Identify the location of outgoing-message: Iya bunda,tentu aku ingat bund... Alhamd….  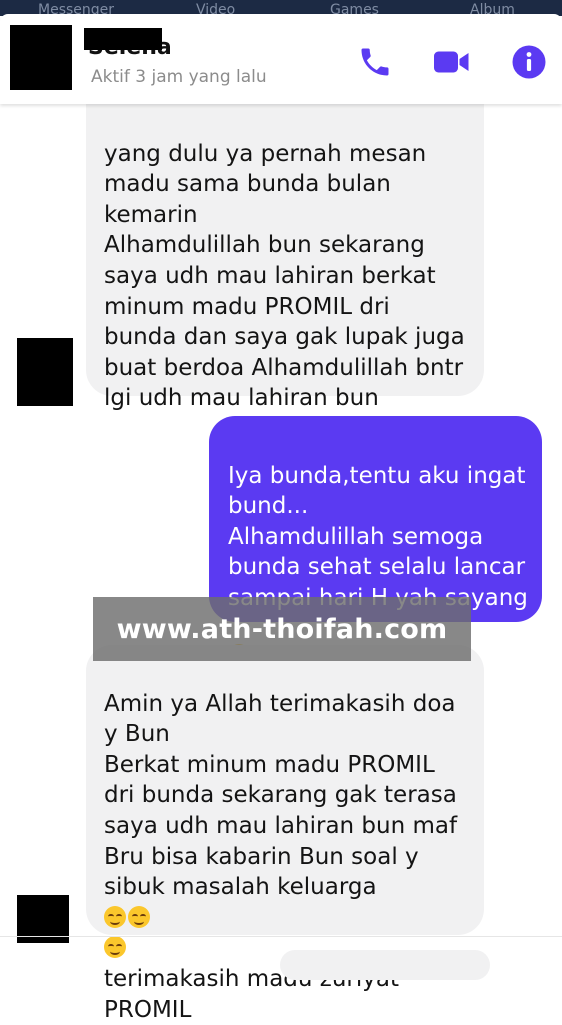
(375, 541).